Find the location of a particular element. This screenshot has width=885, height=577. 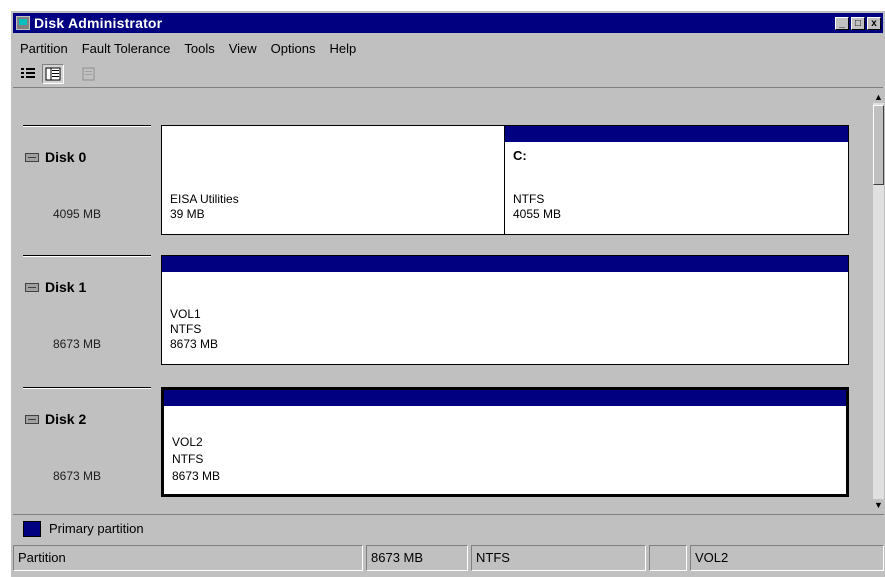

disk-2-partitions: VOL2 NTFS 8673 MB is located at coordinates (505, 442).